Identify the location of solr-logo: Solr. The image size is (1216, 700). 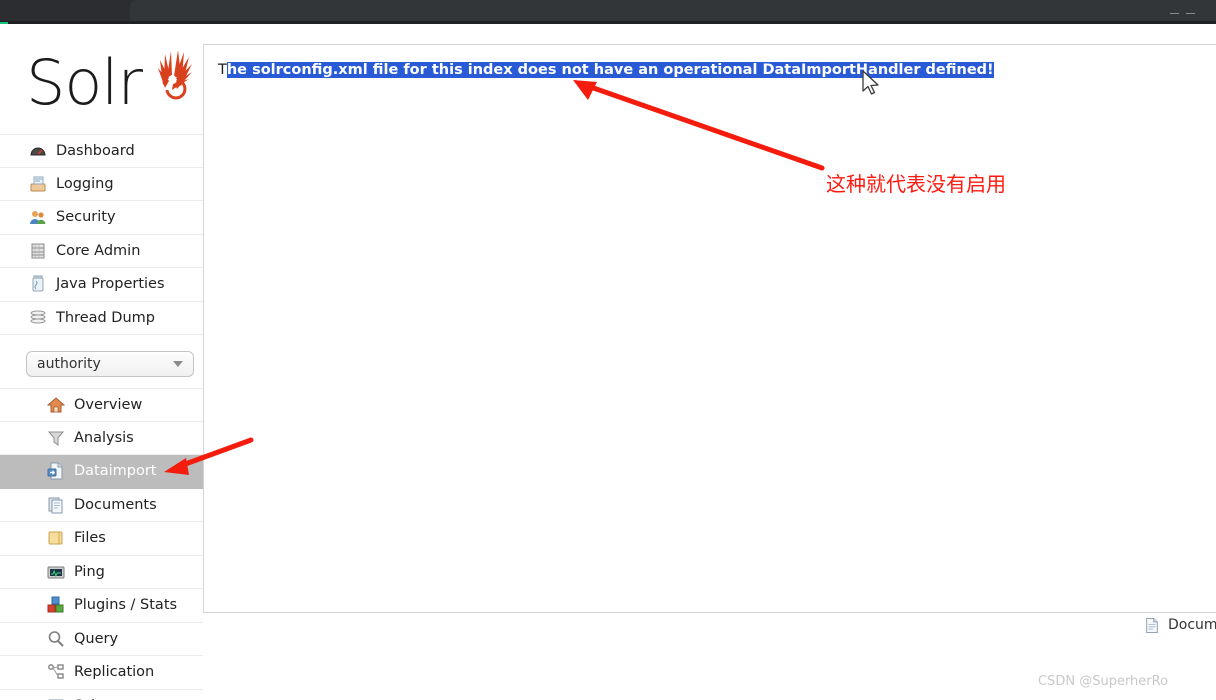
(109, 81).